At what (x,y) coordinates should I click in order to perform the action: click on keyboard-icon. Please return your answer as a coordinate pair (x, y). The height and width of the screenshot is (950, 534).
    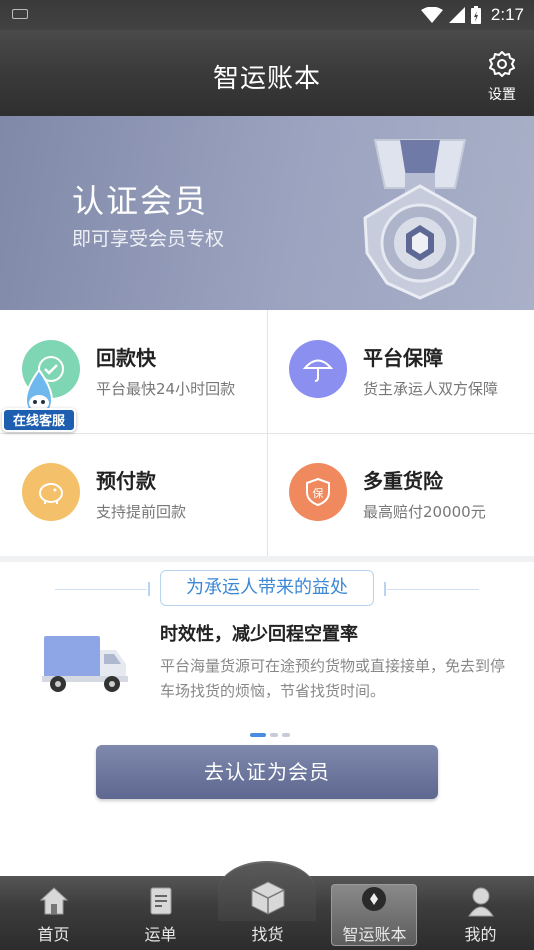
    Looking at the image, I should click on (20, 14).